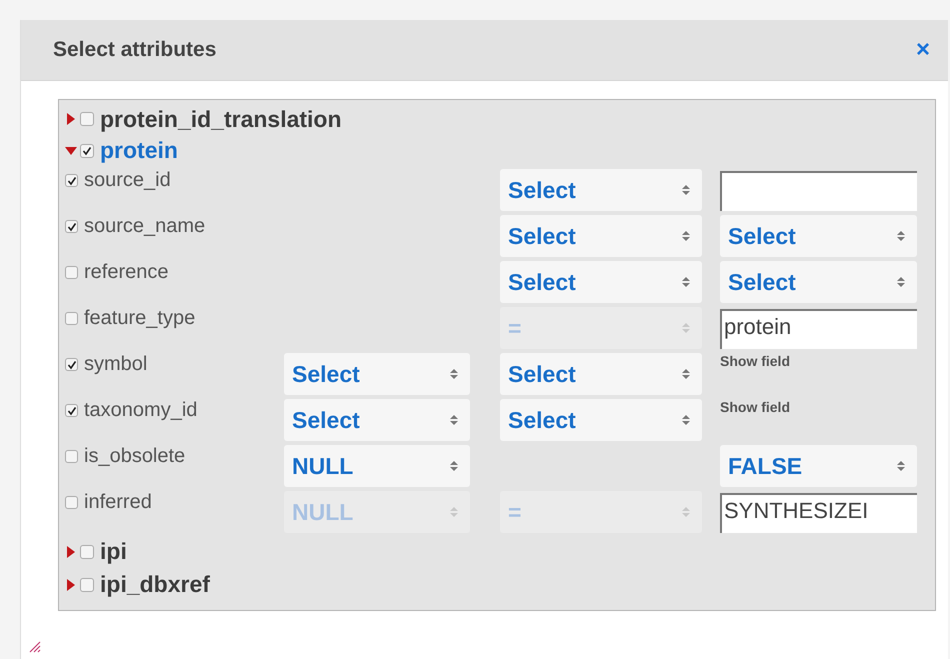 The height and width of the screenshot is (659, 950). Describe the element at coordinates (140, 318) in the screenshot. I see `attribute-name: feature_type` at that location.